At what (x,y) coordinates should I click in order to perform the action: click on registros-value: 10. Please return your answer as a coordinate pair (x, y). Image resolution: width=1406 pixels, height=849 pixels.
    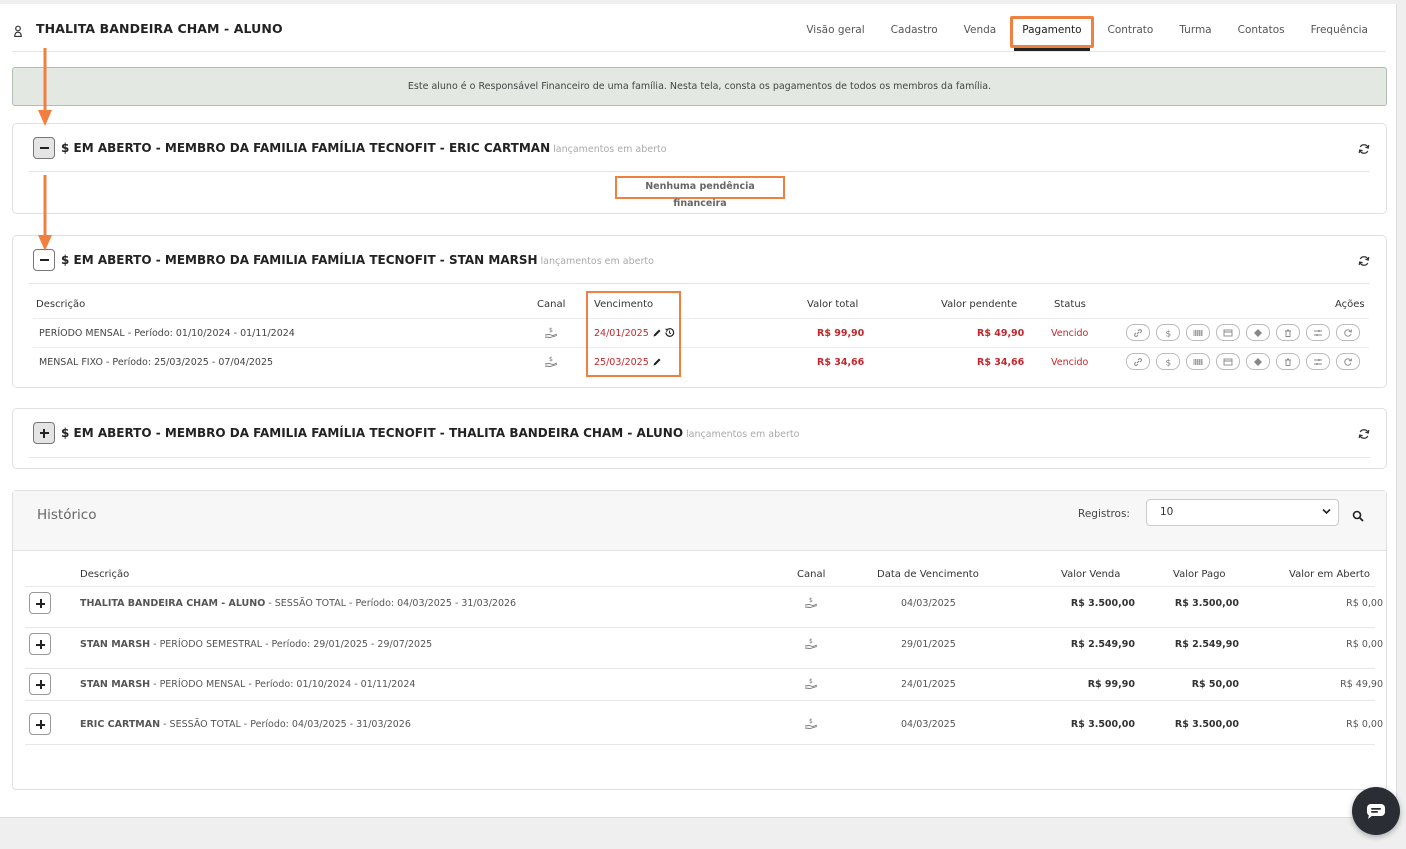
    Looking at the image, I should click on (1167, 512).